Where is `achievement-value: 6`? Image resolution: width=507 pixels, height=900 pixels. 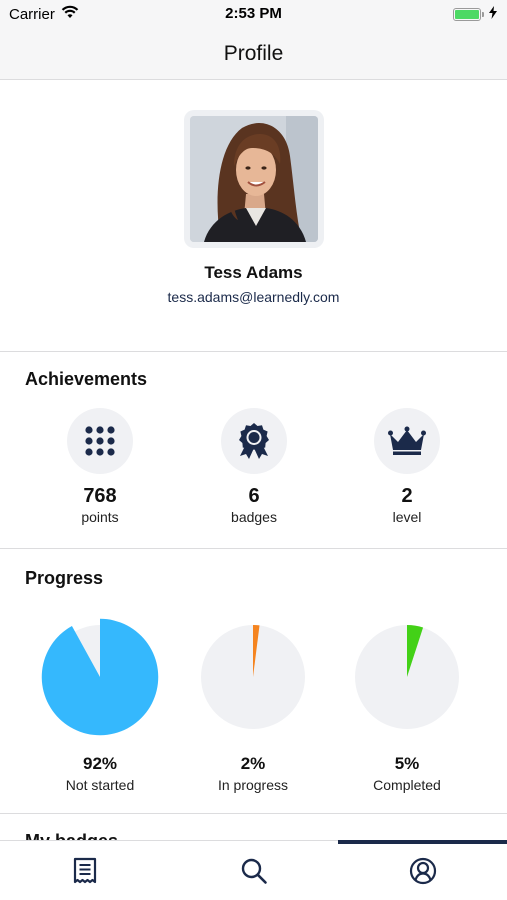
achievement-value: 6 is located at coordinates (254, 496).